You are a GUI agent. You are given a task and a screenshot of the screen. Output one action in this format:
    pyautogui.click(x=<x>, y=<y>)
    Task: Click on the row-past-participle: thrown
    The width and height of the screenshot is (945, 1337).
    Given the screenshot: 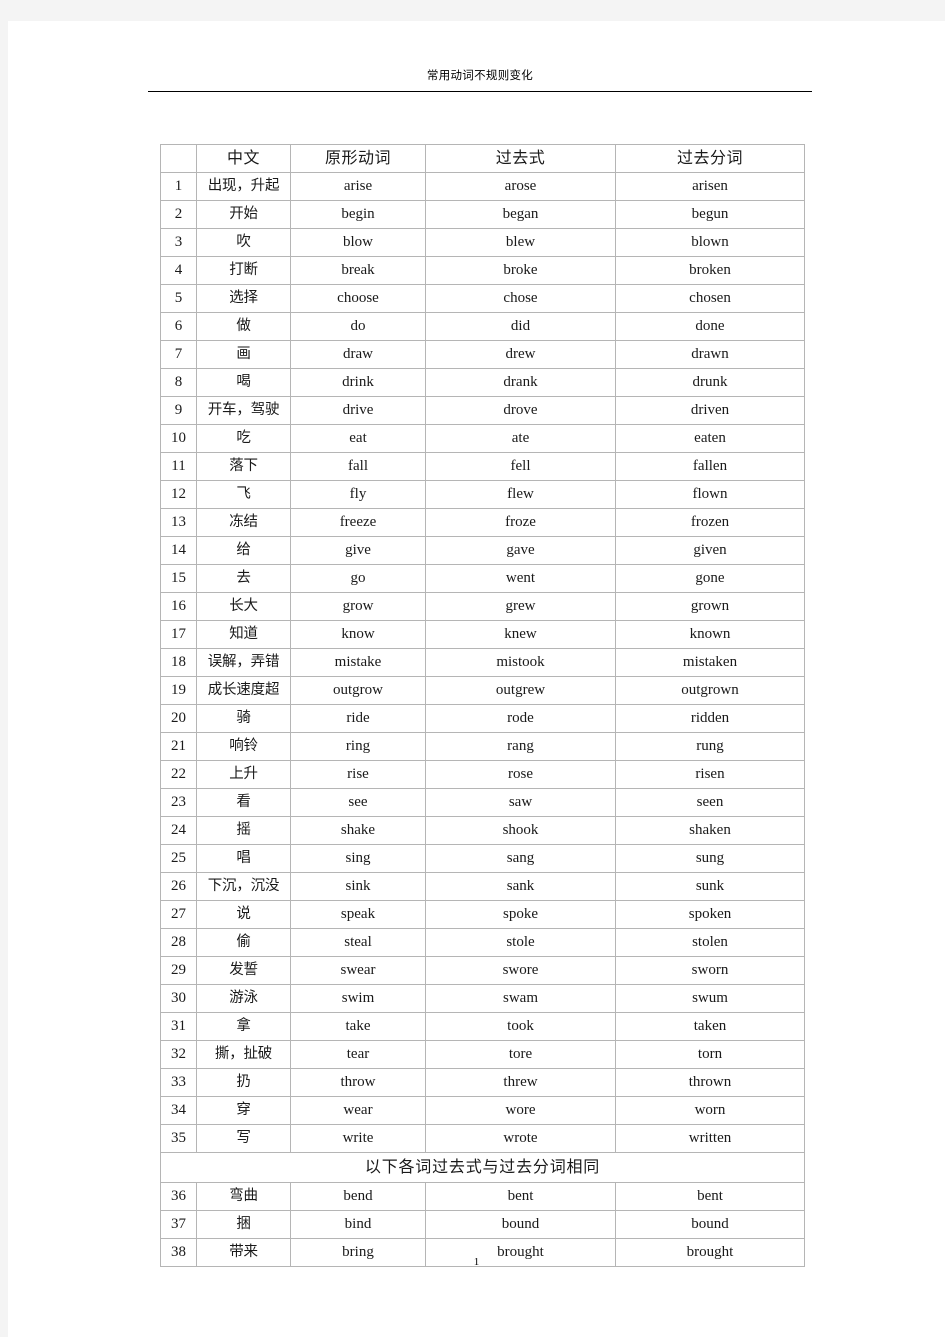 What is the action you would take?
    pyautogui.click(x=710, y=1082)
    